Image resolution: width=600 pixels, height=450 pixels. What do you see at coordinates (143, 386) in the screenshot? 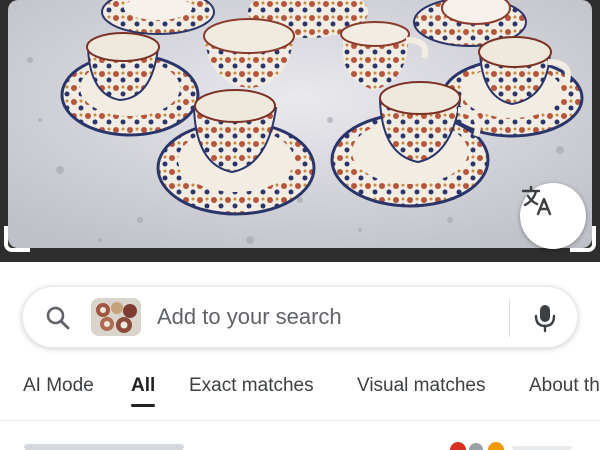
I see `tab-all: All` at bounding box center [143, 386].